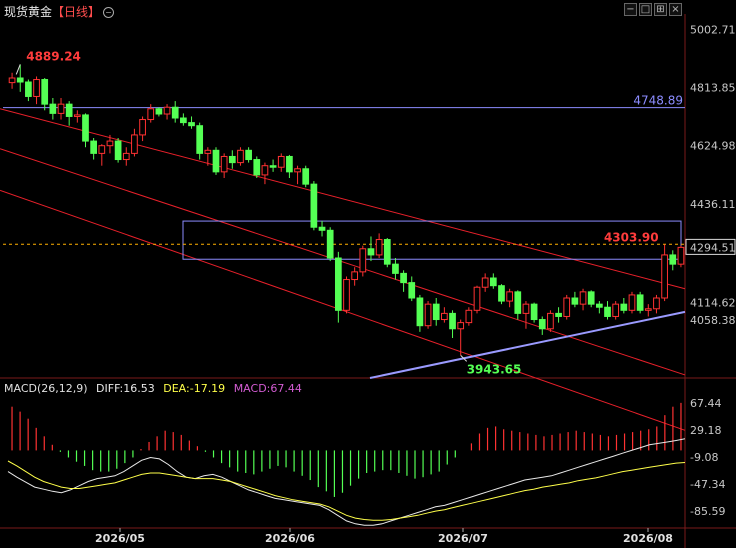 This screenshot has height=548, width=736. What do you see at coordinates (267, 388) in the screenshot?
I see `macd-label: MACD:67.44` at bounding box center [267, 388].